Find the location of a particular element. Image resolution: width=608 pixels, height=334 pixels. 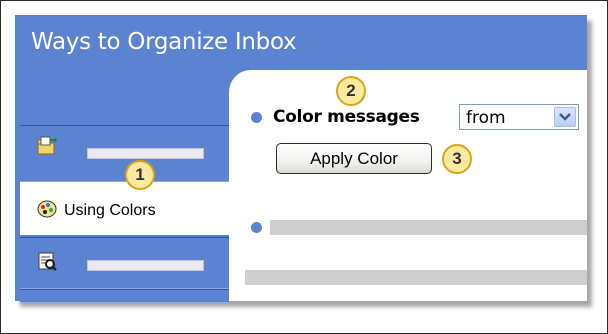

sidebar-item-rules is located at coordinates (124, 263).